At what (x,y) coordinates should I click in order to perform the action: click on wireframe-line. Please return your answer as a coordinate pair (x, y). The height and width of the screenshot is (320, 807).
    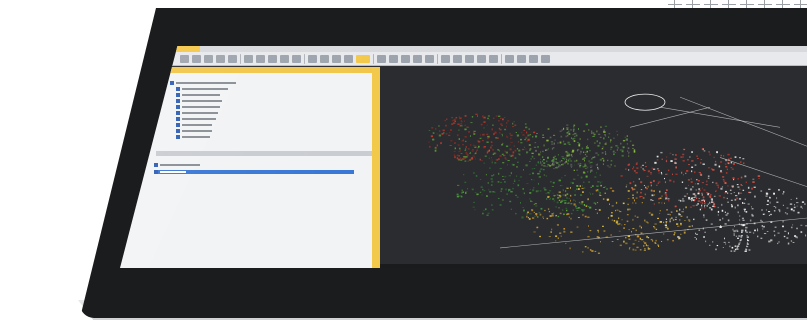
    Looking at the image, I should click on (720, 117).